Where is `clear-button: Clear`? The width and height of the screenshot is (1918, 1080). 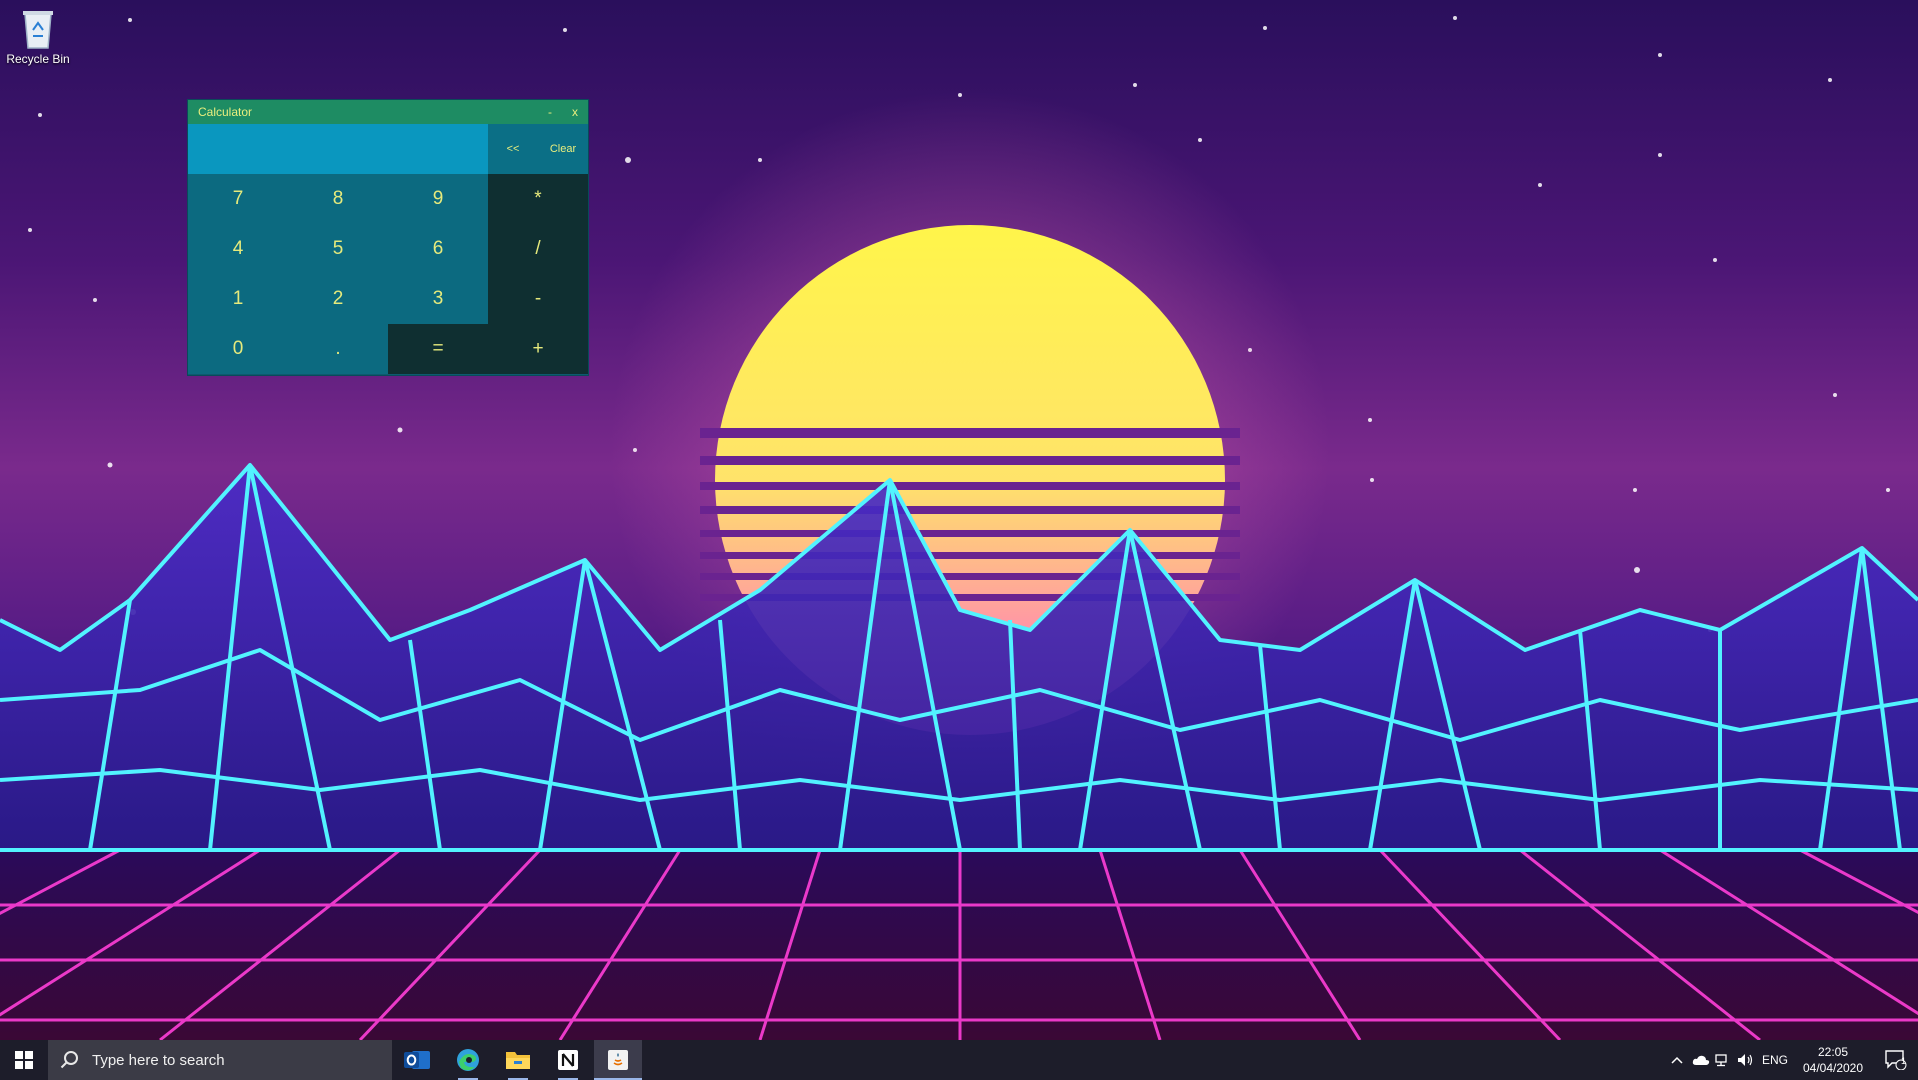
clear-button: Clear is located at coordinates (563, 149).